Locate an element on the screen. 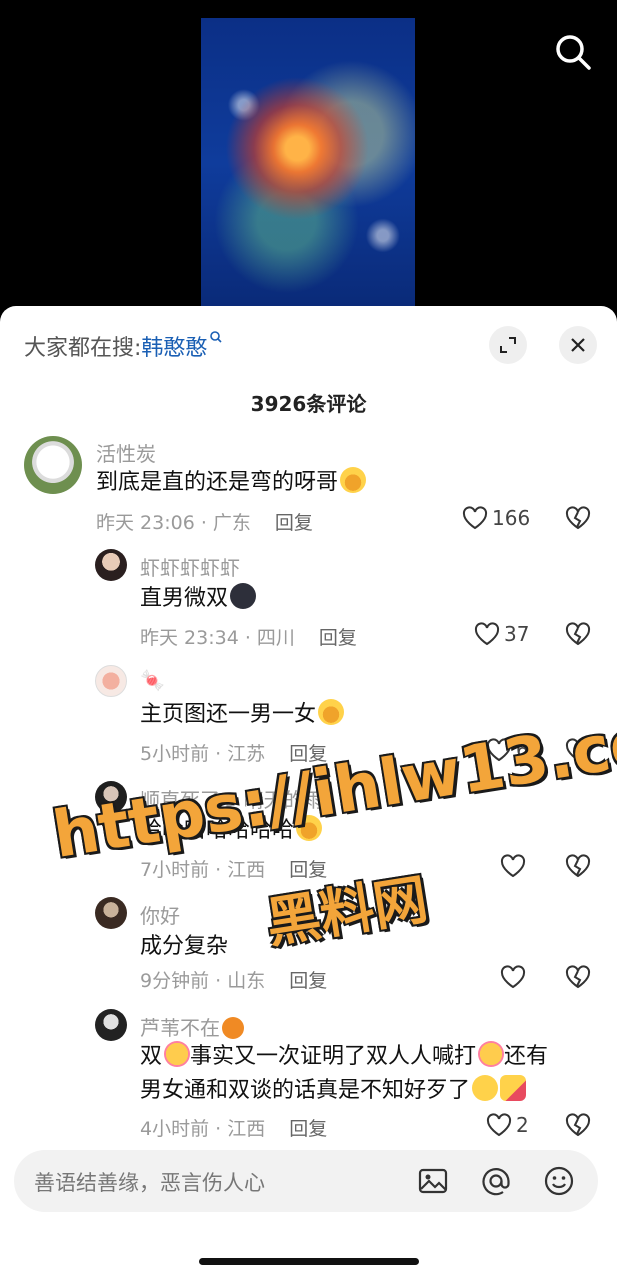 The image size is (617, 1280). close-icon is located at coordinates (578, 345).